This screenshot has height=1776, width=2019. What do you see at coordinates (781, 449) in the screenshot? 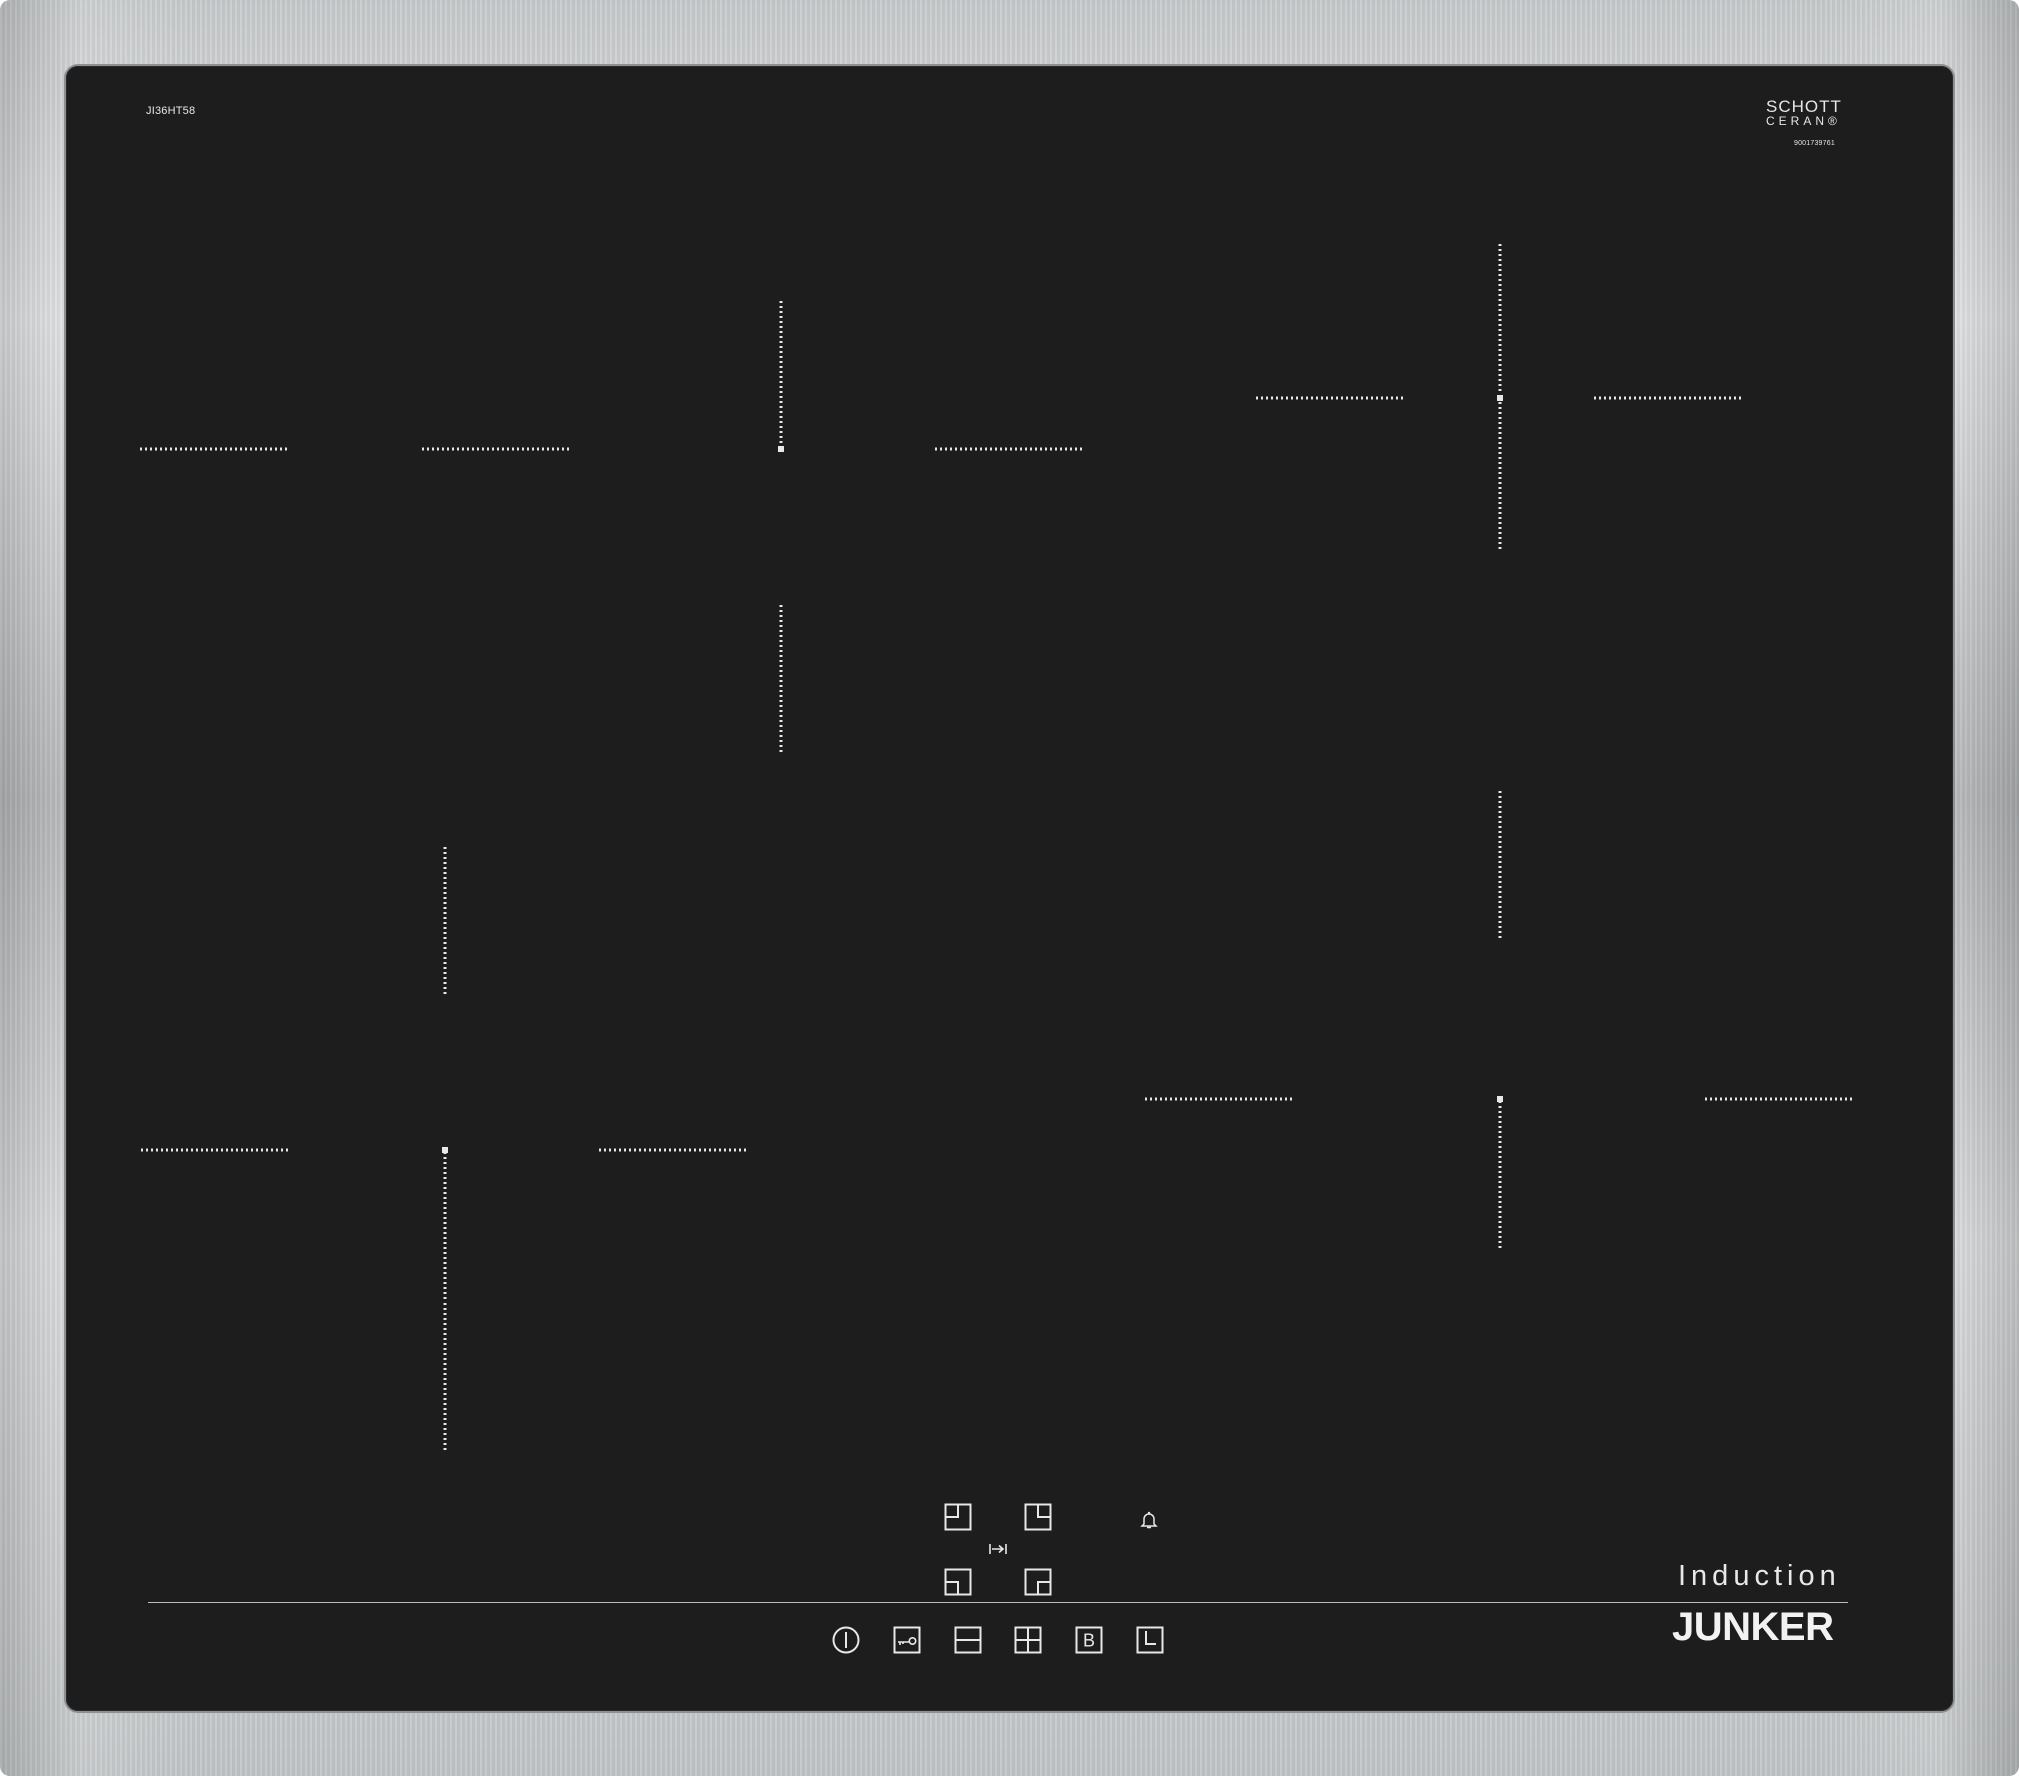
I see `zone-rear-left-center-dot` at bounding box center [781, 449].